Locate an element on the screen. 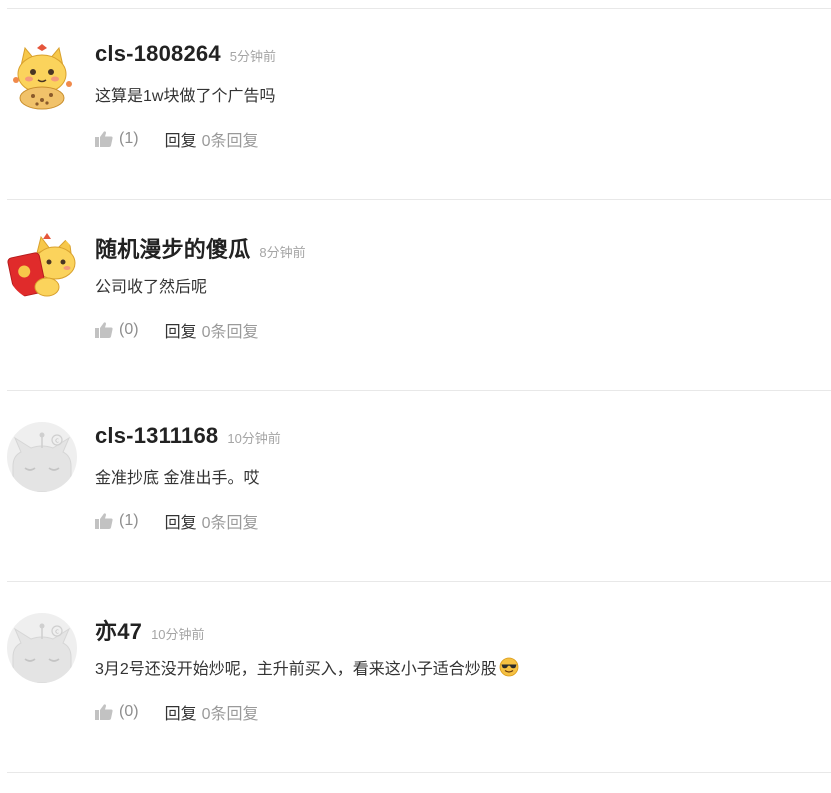 The image size is (831, 793). comment-header: 随机漫步的傻瓜 8分钟前 is located at coordinates (200, 247).